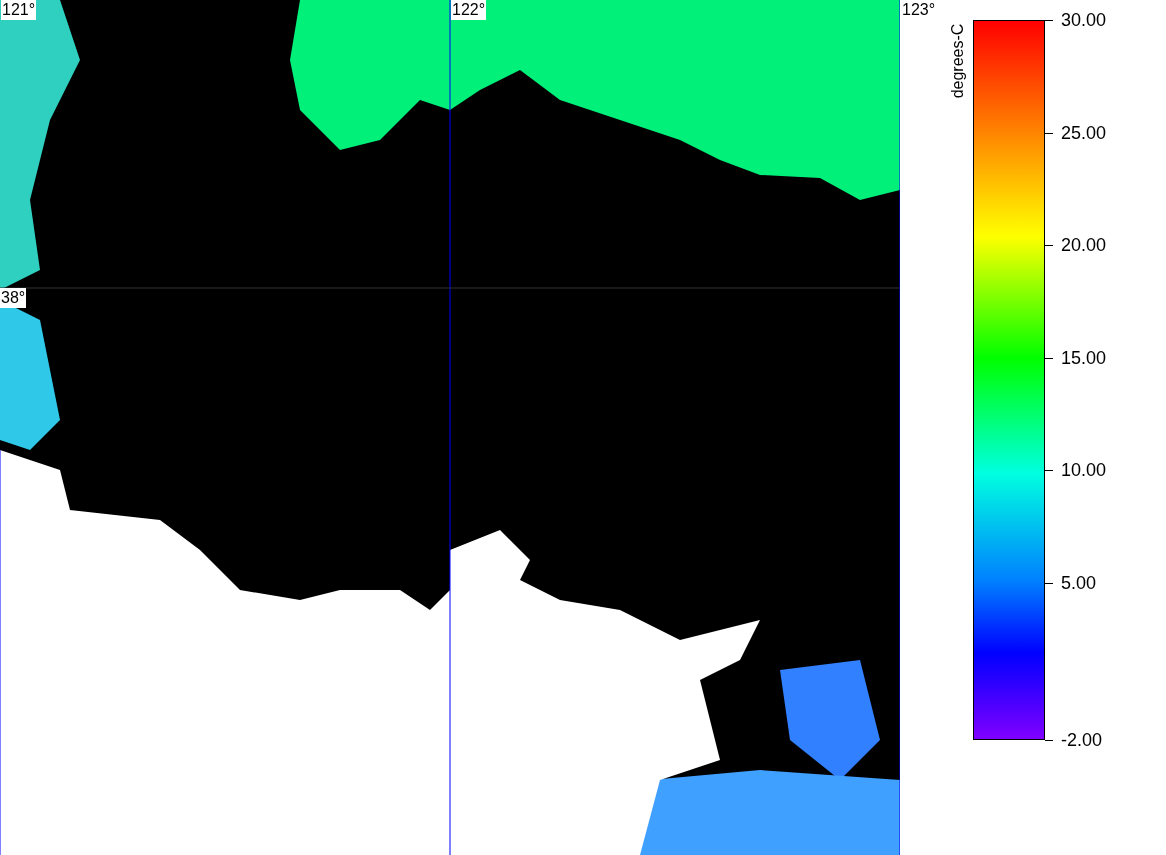 The width and height of the screenshot is (1166, 855). Describe the element at coordinates (1084, 357) in the screenshot. I see `colorbar-tick-label: 15.00` at that location.